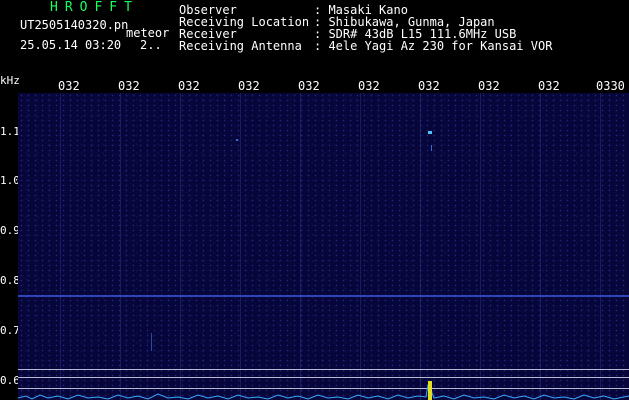 This screenshot has width=629, height=400. I want to click on freq-tick: 0.8, so click(10, 280).